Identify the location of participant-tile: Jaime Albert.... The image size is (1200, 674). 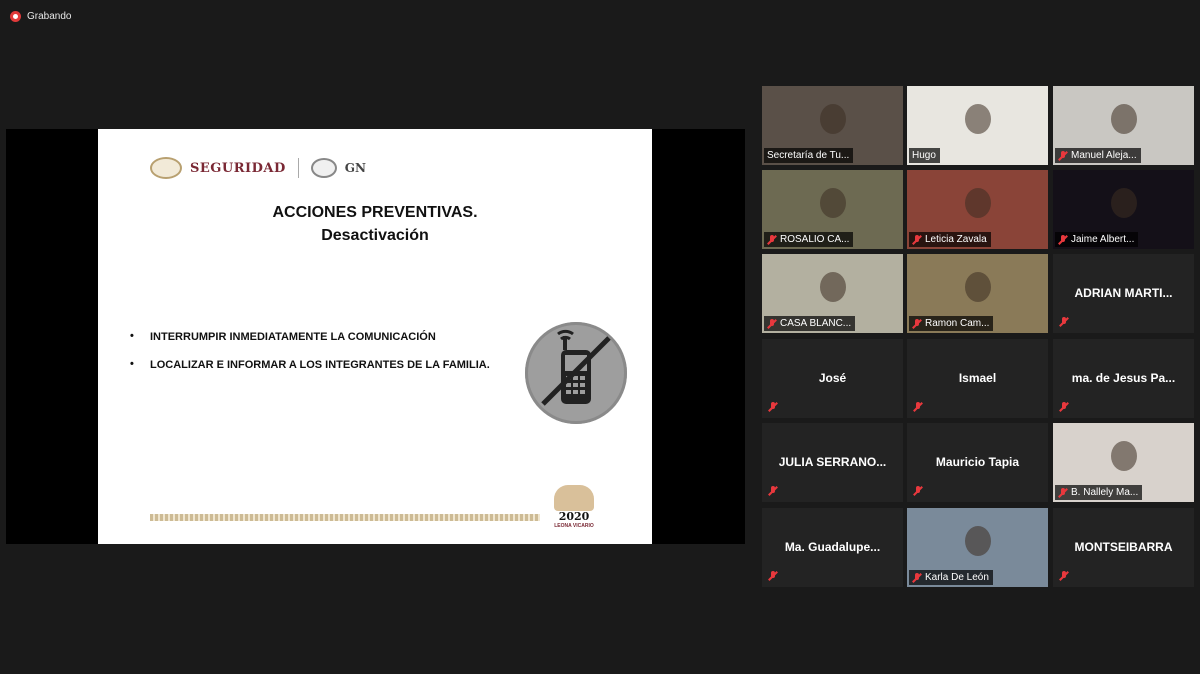
(1123, 209).